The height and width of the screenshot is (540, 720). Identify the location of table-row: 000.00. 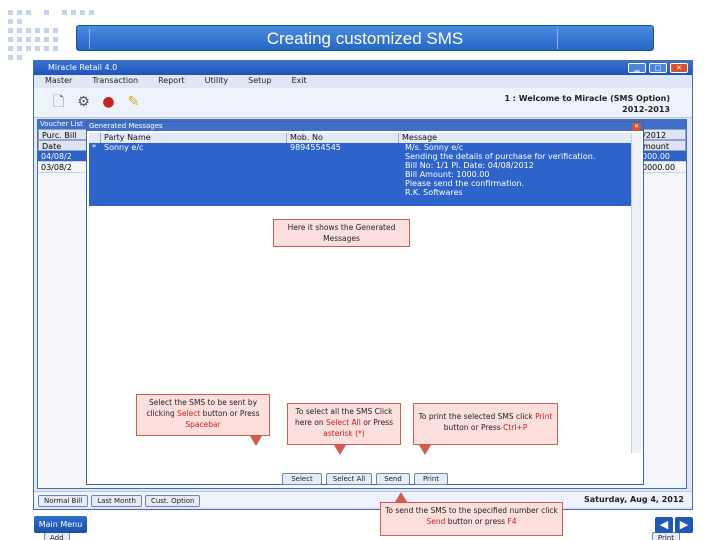
(662, 156).